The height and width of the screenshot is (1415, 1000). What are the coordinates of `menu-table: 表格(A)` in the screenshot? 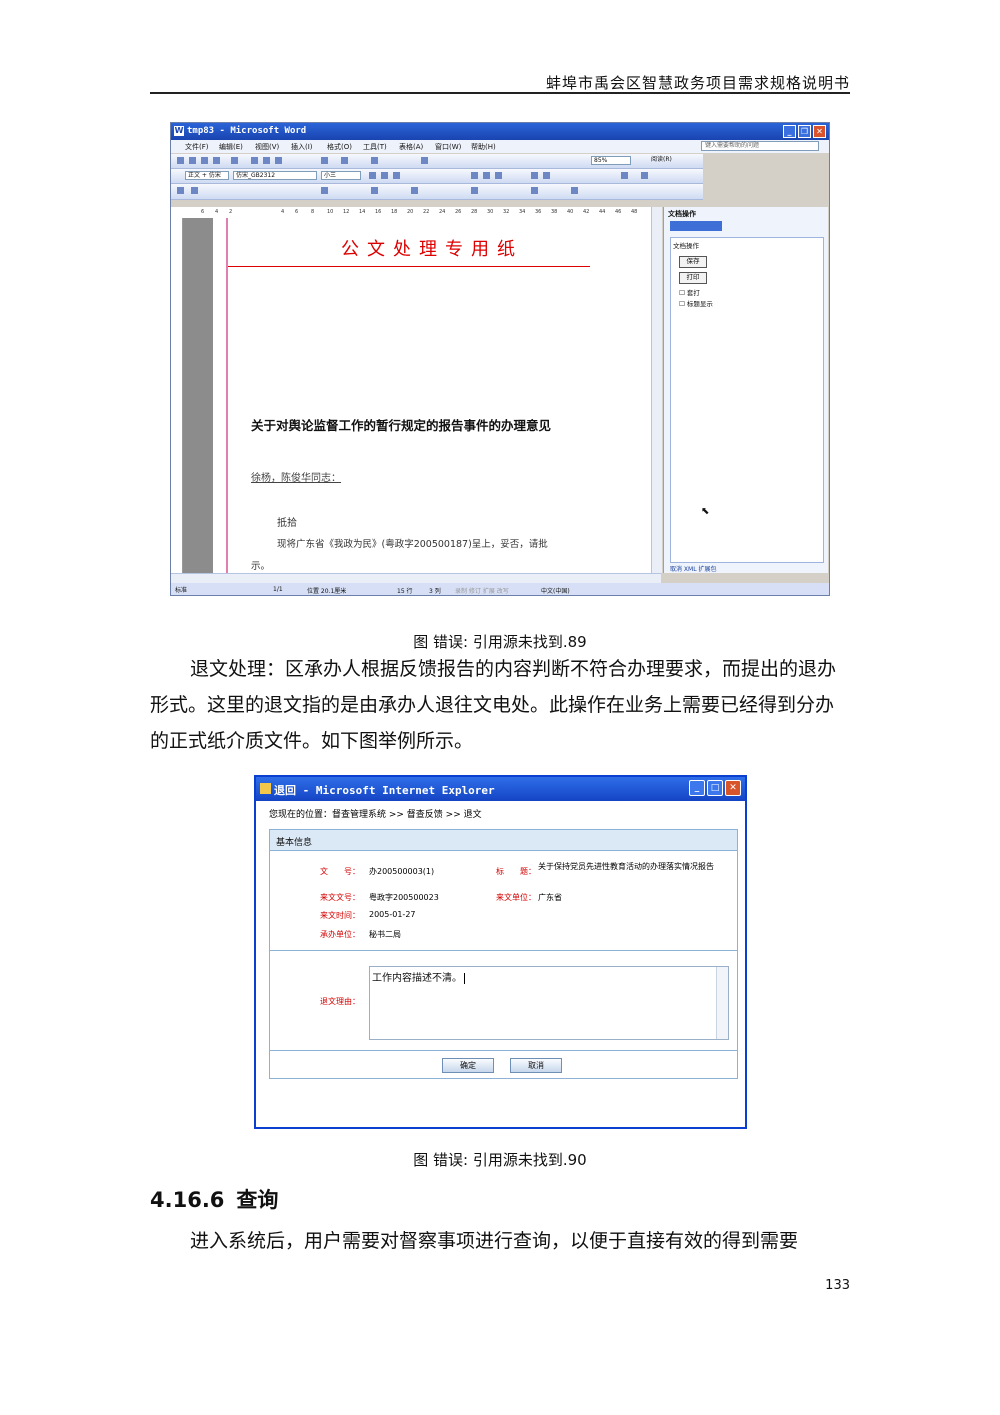 It's located at (411, 147).